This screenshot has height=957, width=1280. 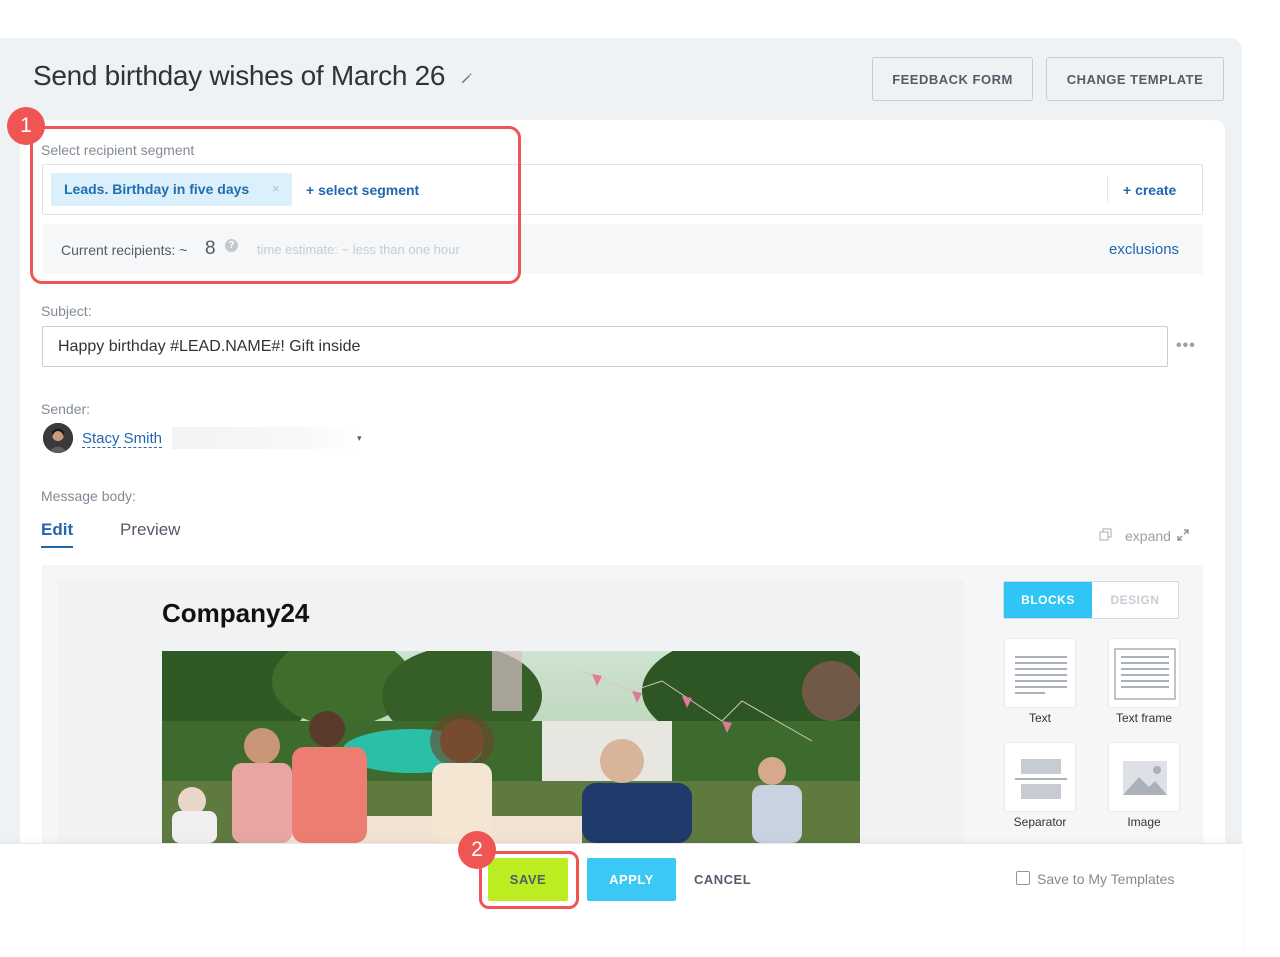 I want to click on separator-block-label: Separator, so click(x=1040, y=822).